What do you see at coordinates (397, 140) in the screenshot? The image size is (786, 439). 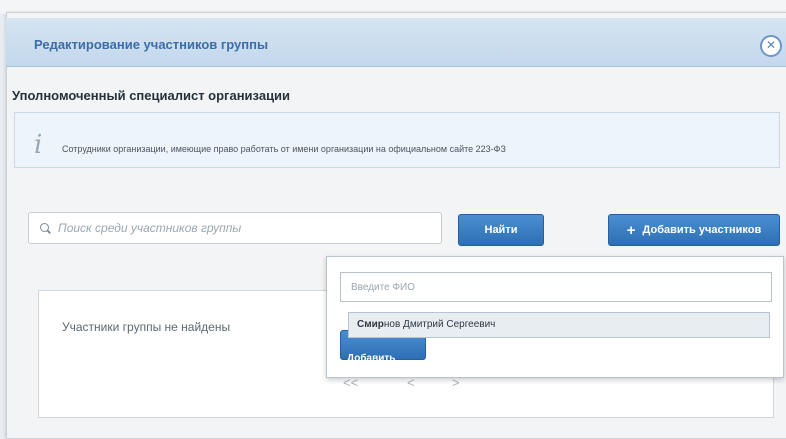 I see `info-panel` at bounding box center [397, 140].